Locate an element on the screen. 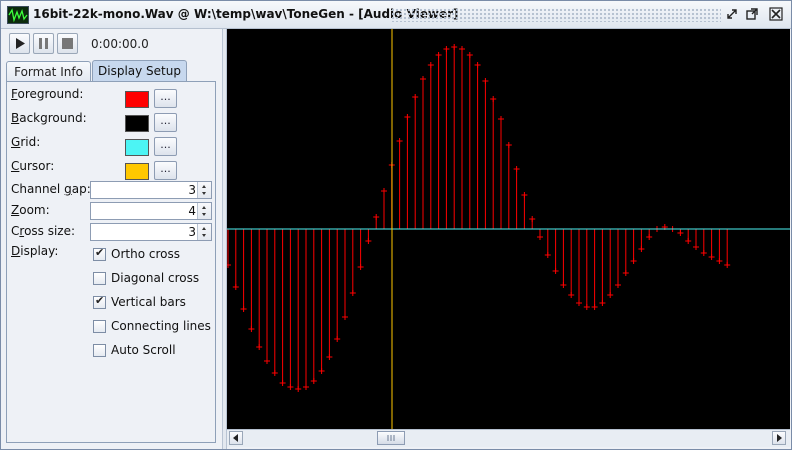 Image resolution: width=792 pixels, height=450 pixels. channel-gap-label: Channel gap: is located at coordinates (51, 189).